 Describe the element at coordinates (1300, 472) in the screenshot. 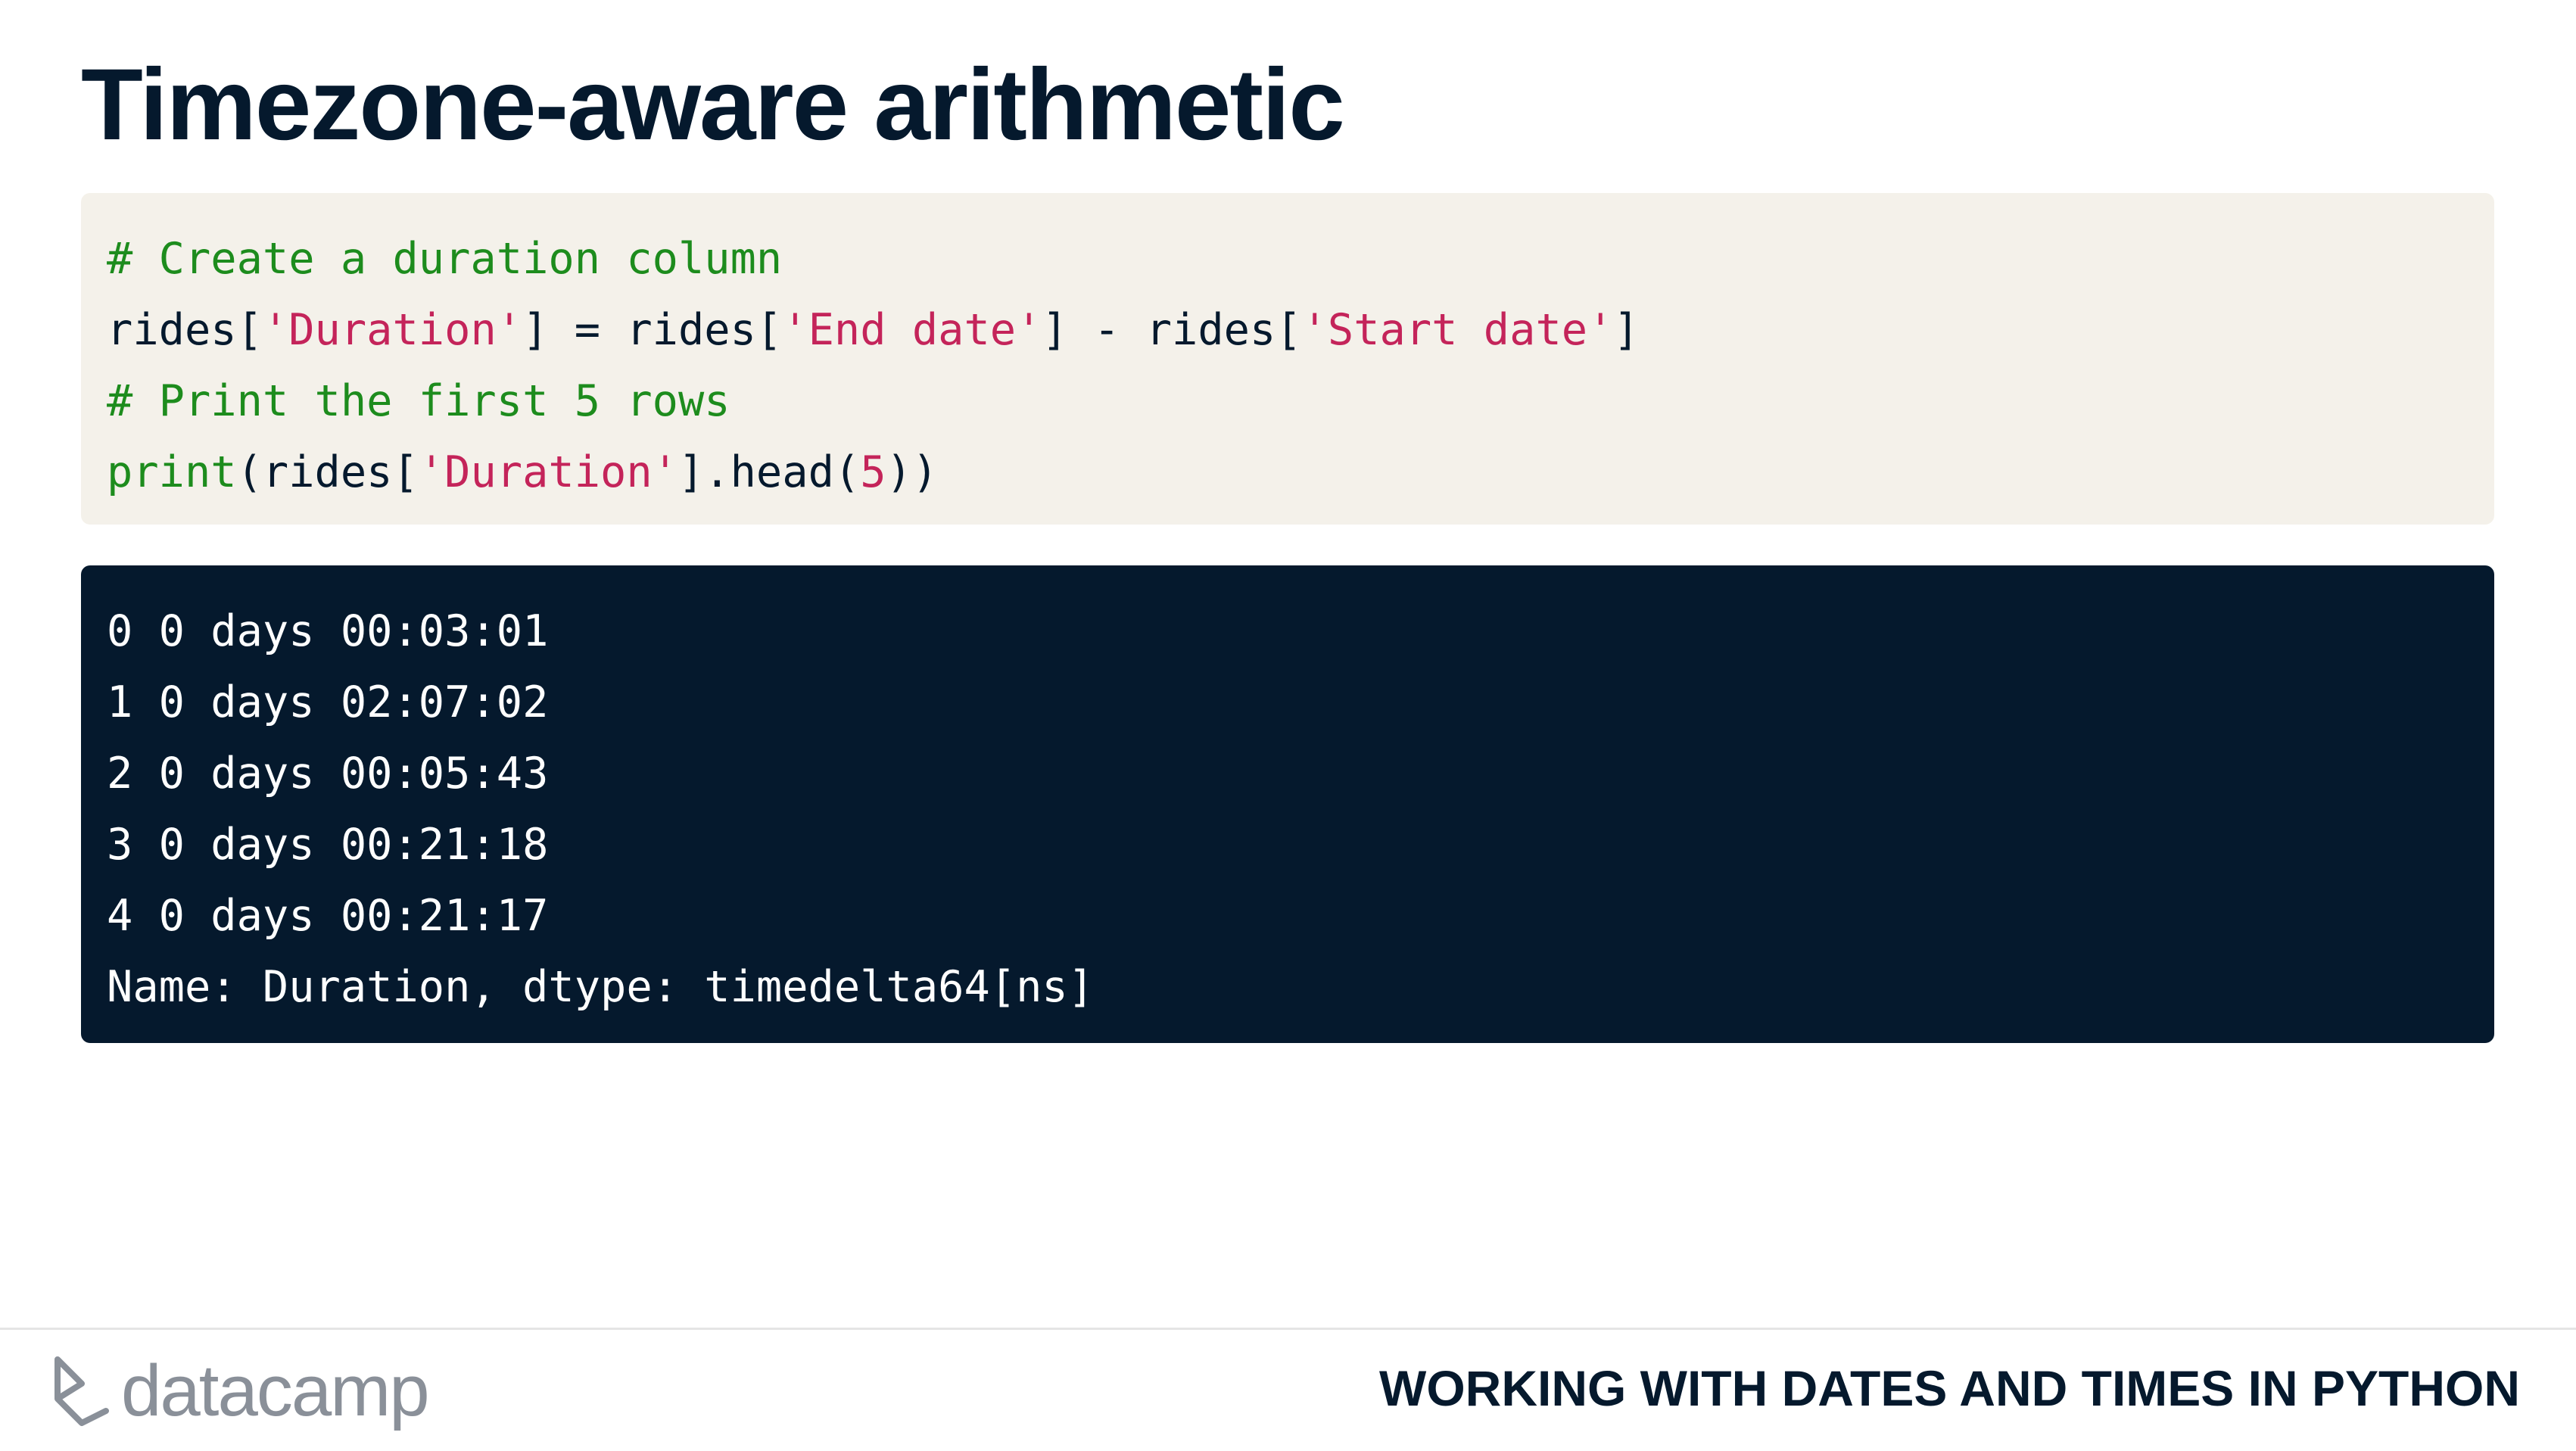

I see `code-line-4: print(rides['Duration'].head(5))` at that location.